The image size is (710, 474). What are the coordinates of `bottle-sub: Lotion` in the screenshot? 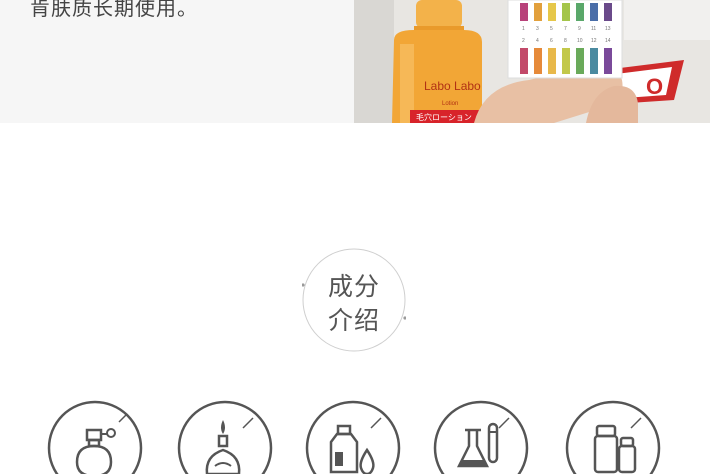 It's located at (450, 104).